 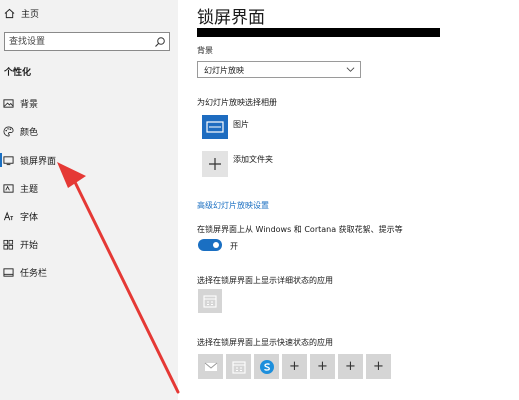 What do you see at coordinates (265, 342) in the screenshot?
I see `quick-status-label: 选择在锁屏界面上显示快速状态的应用` at bounding box center [265, 342].